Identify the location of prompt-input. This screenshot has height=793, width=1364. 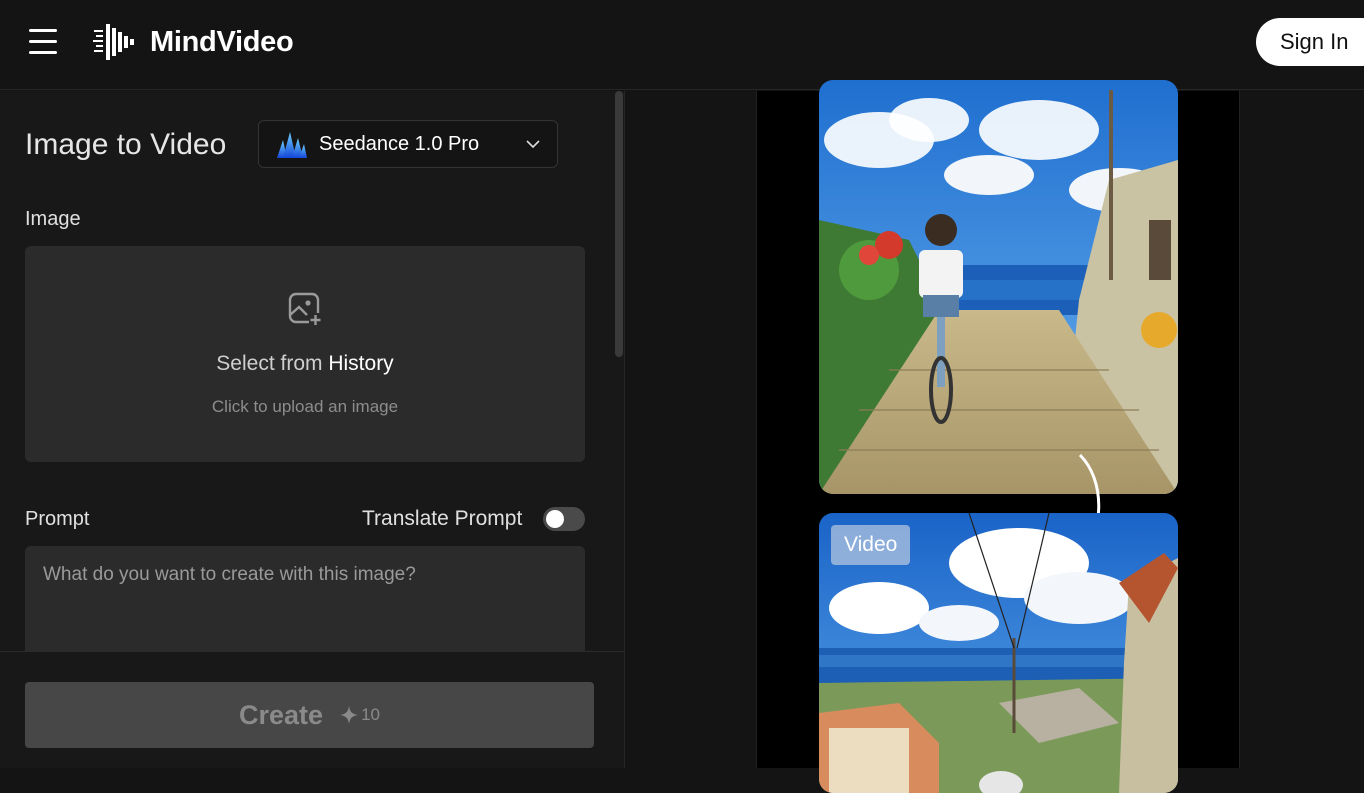
(305, 601).